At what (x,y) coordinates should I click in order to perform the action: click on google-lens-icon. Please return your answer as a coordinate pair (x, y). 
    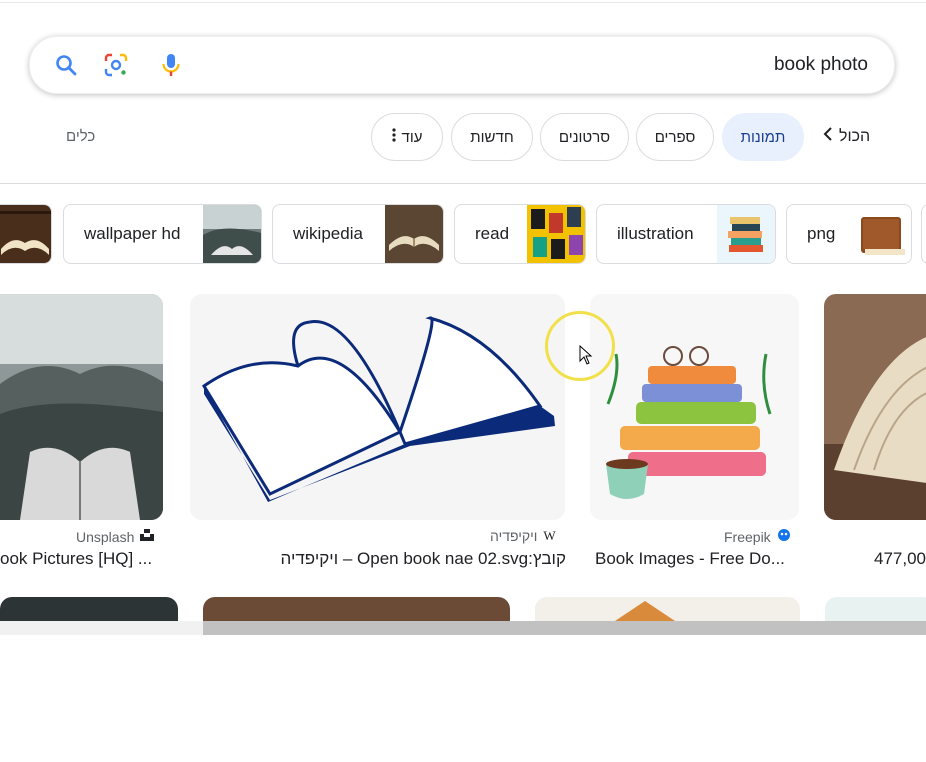
    Looking at the image, I should click on (116, 65).